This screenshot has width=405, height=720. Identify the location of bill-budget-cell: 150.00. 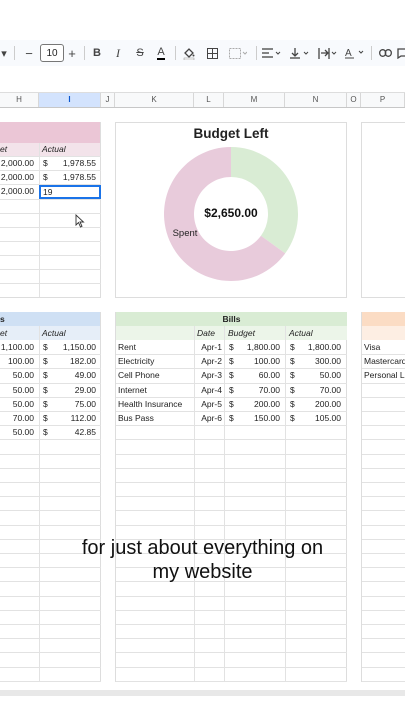
(267, 418).